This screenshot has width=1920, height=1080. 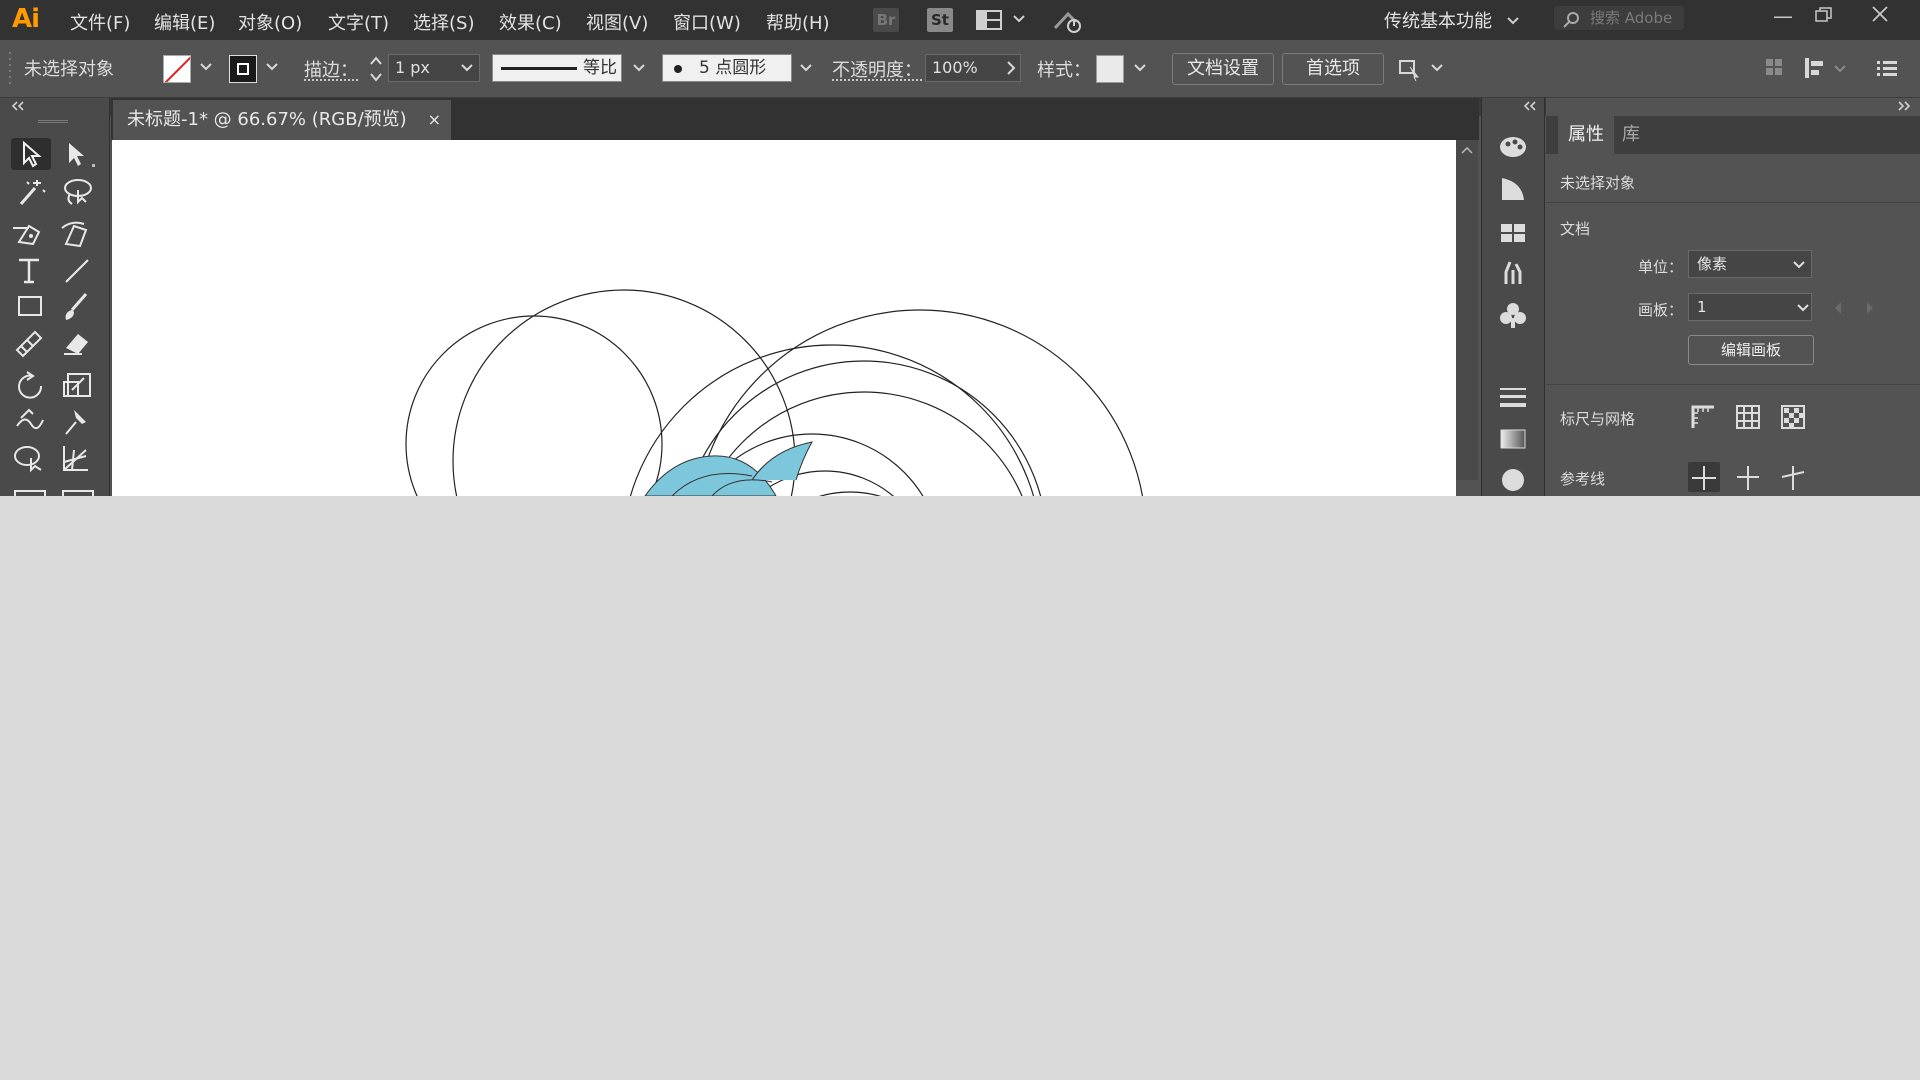 What do you see at coordinates (1333, 69) in the screenshot?
I see `preferences-button: 首选项` at bounding box center [1333, 69].